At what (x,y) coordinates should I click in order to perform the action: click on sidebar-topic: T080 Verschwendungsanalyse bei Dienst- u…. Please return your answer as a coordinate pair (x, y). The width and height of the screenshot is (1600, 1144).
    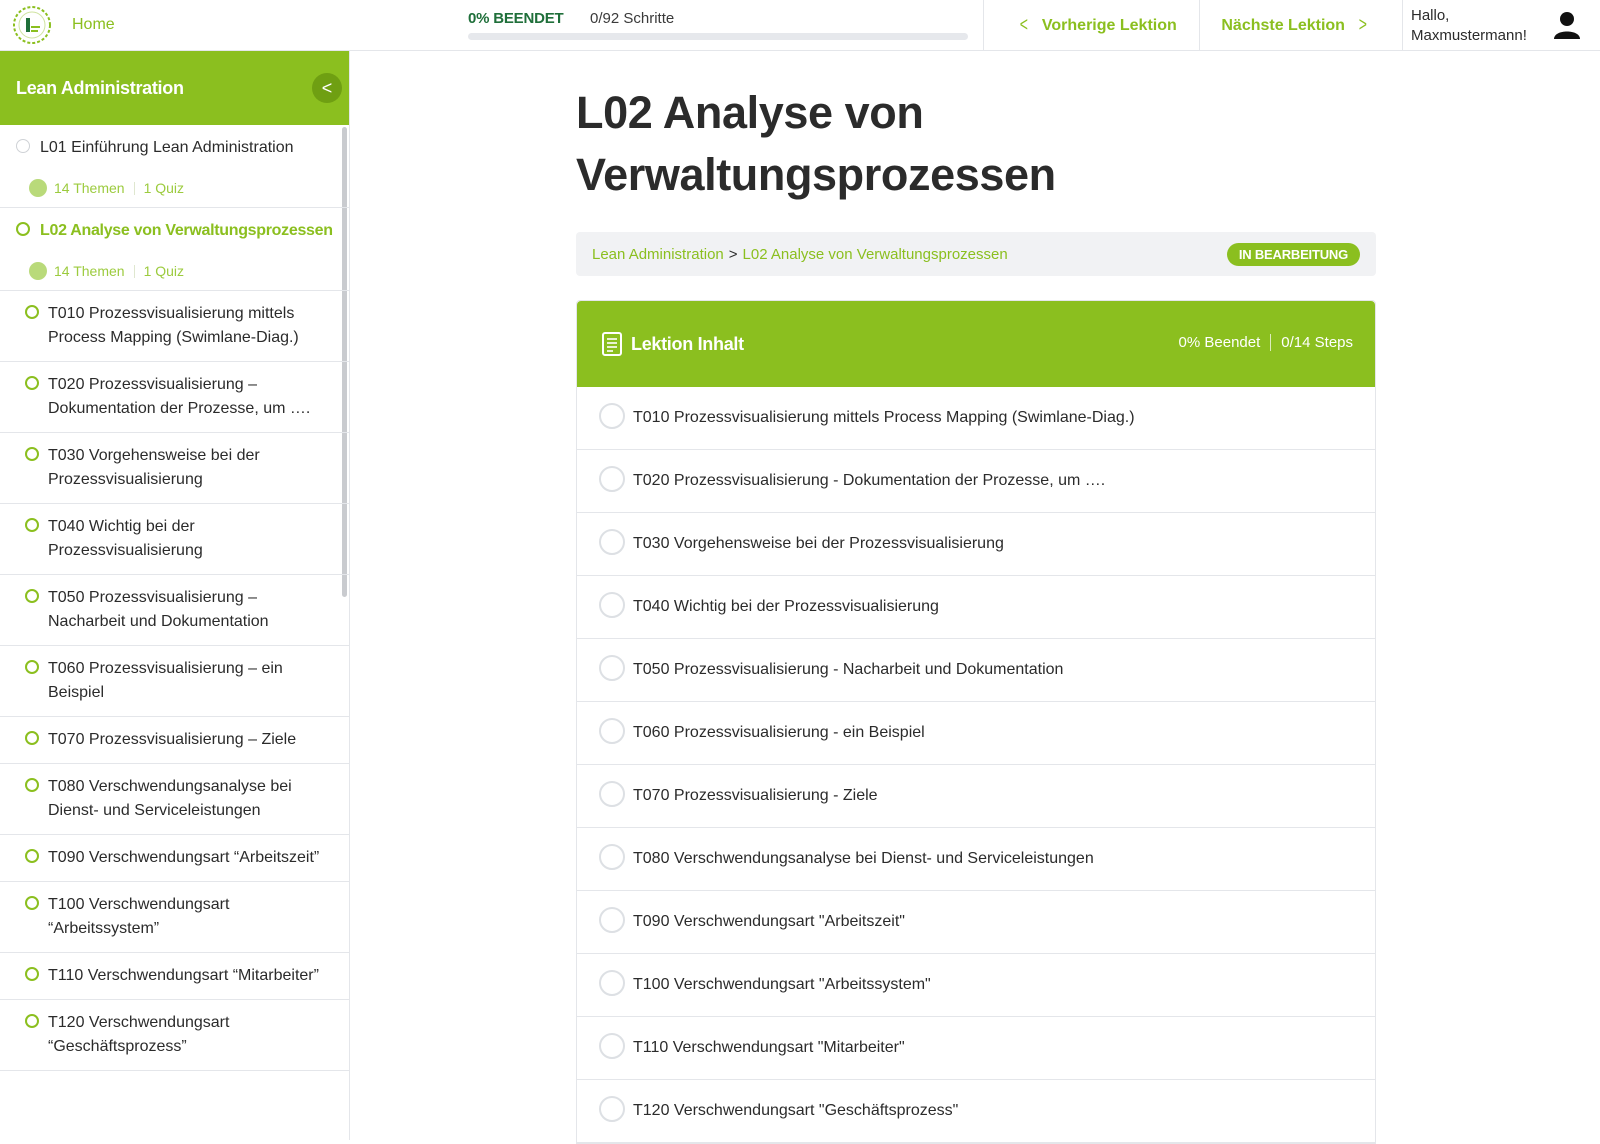
    Looking at the image, I should click on (174, 799).